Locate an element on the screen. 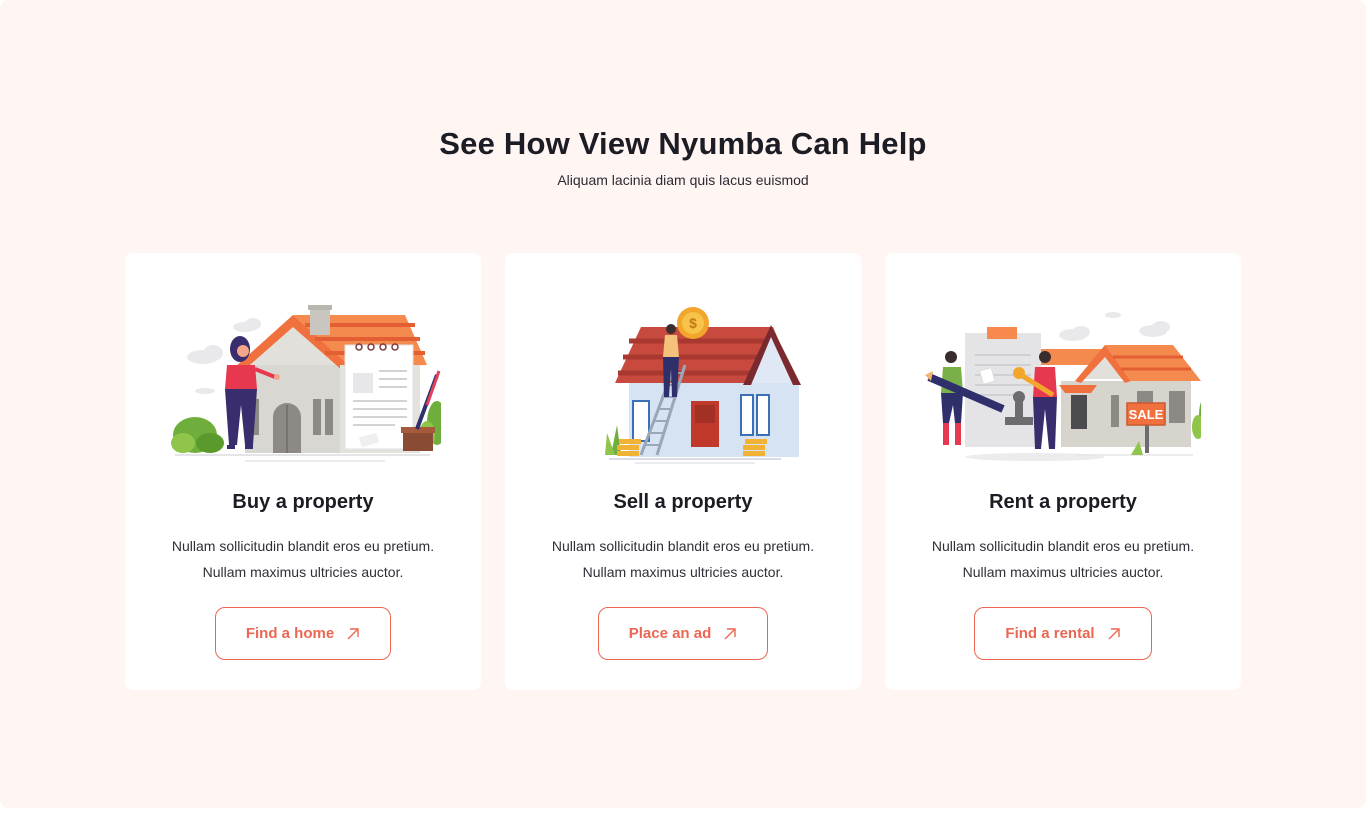 The image size is (1366, 816). place-ad-button: Place an ad is located at coordinates (683, 633).